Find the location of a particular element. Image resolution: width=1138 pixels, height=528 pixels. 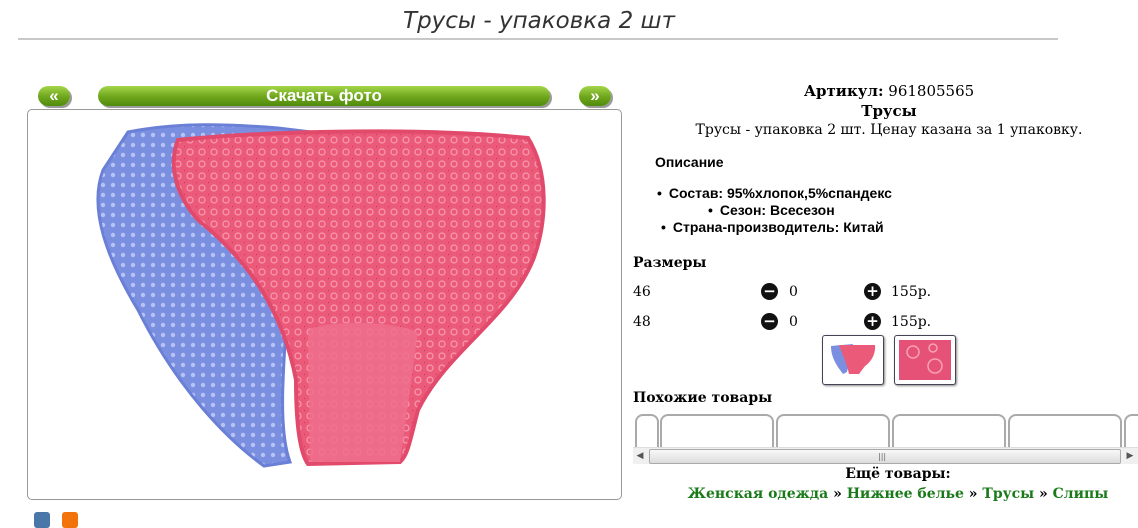

breadcrumb-link-womens-clothing: Женская одежда is located at coordinates (758, 494).